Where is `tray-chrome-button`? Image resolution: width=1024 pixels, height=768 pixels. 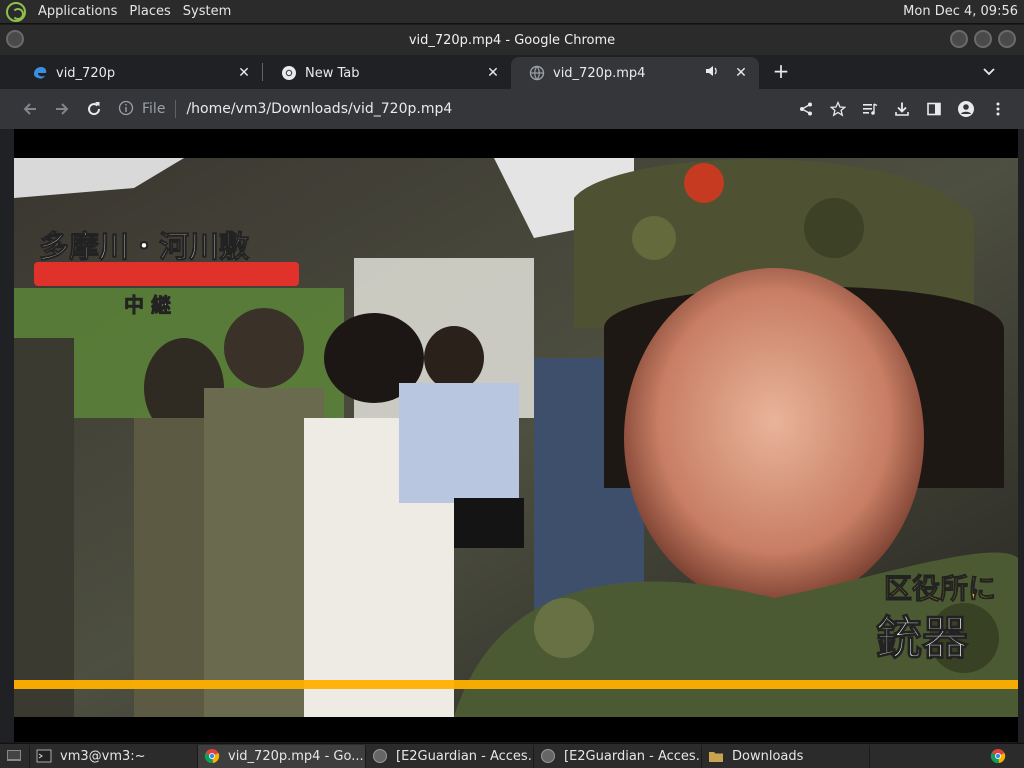
tray-chrome-button is located at coordinates (1004, 756).